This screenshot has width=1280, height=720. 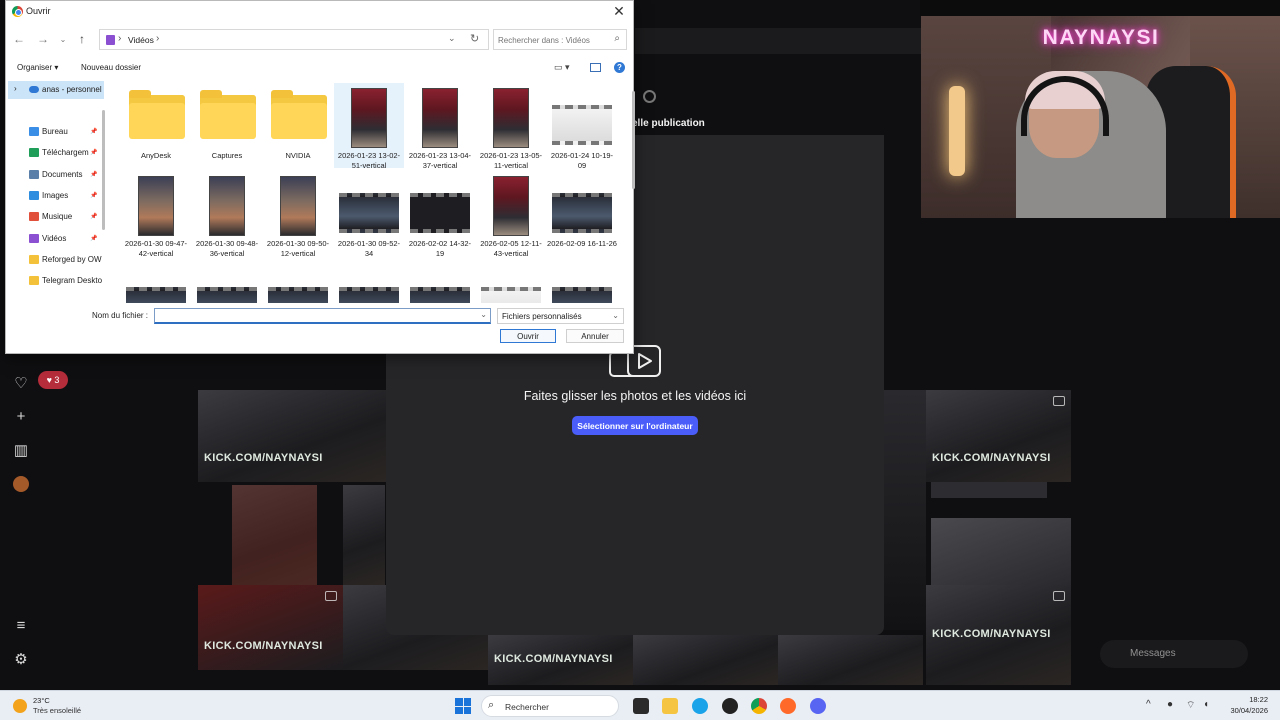 What do you see at coordinates (1206, 704) in the screenshot?
I see `volume-icon: ◖` at bounding box center [1206, 704].